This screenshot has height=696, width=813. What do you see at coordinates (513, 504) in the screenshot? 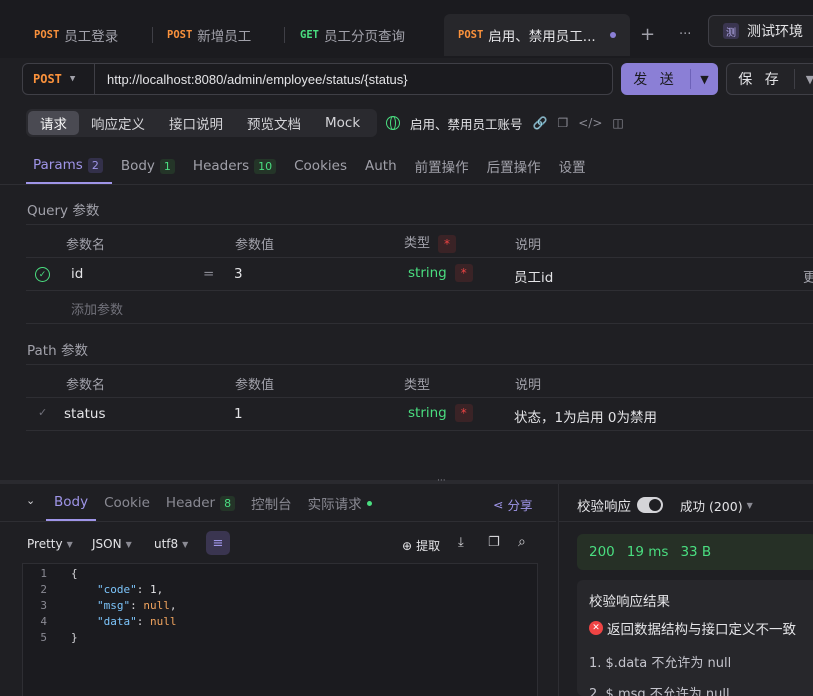
I see `share-button: ⋖ 分享` at bounding box center [513, 504].